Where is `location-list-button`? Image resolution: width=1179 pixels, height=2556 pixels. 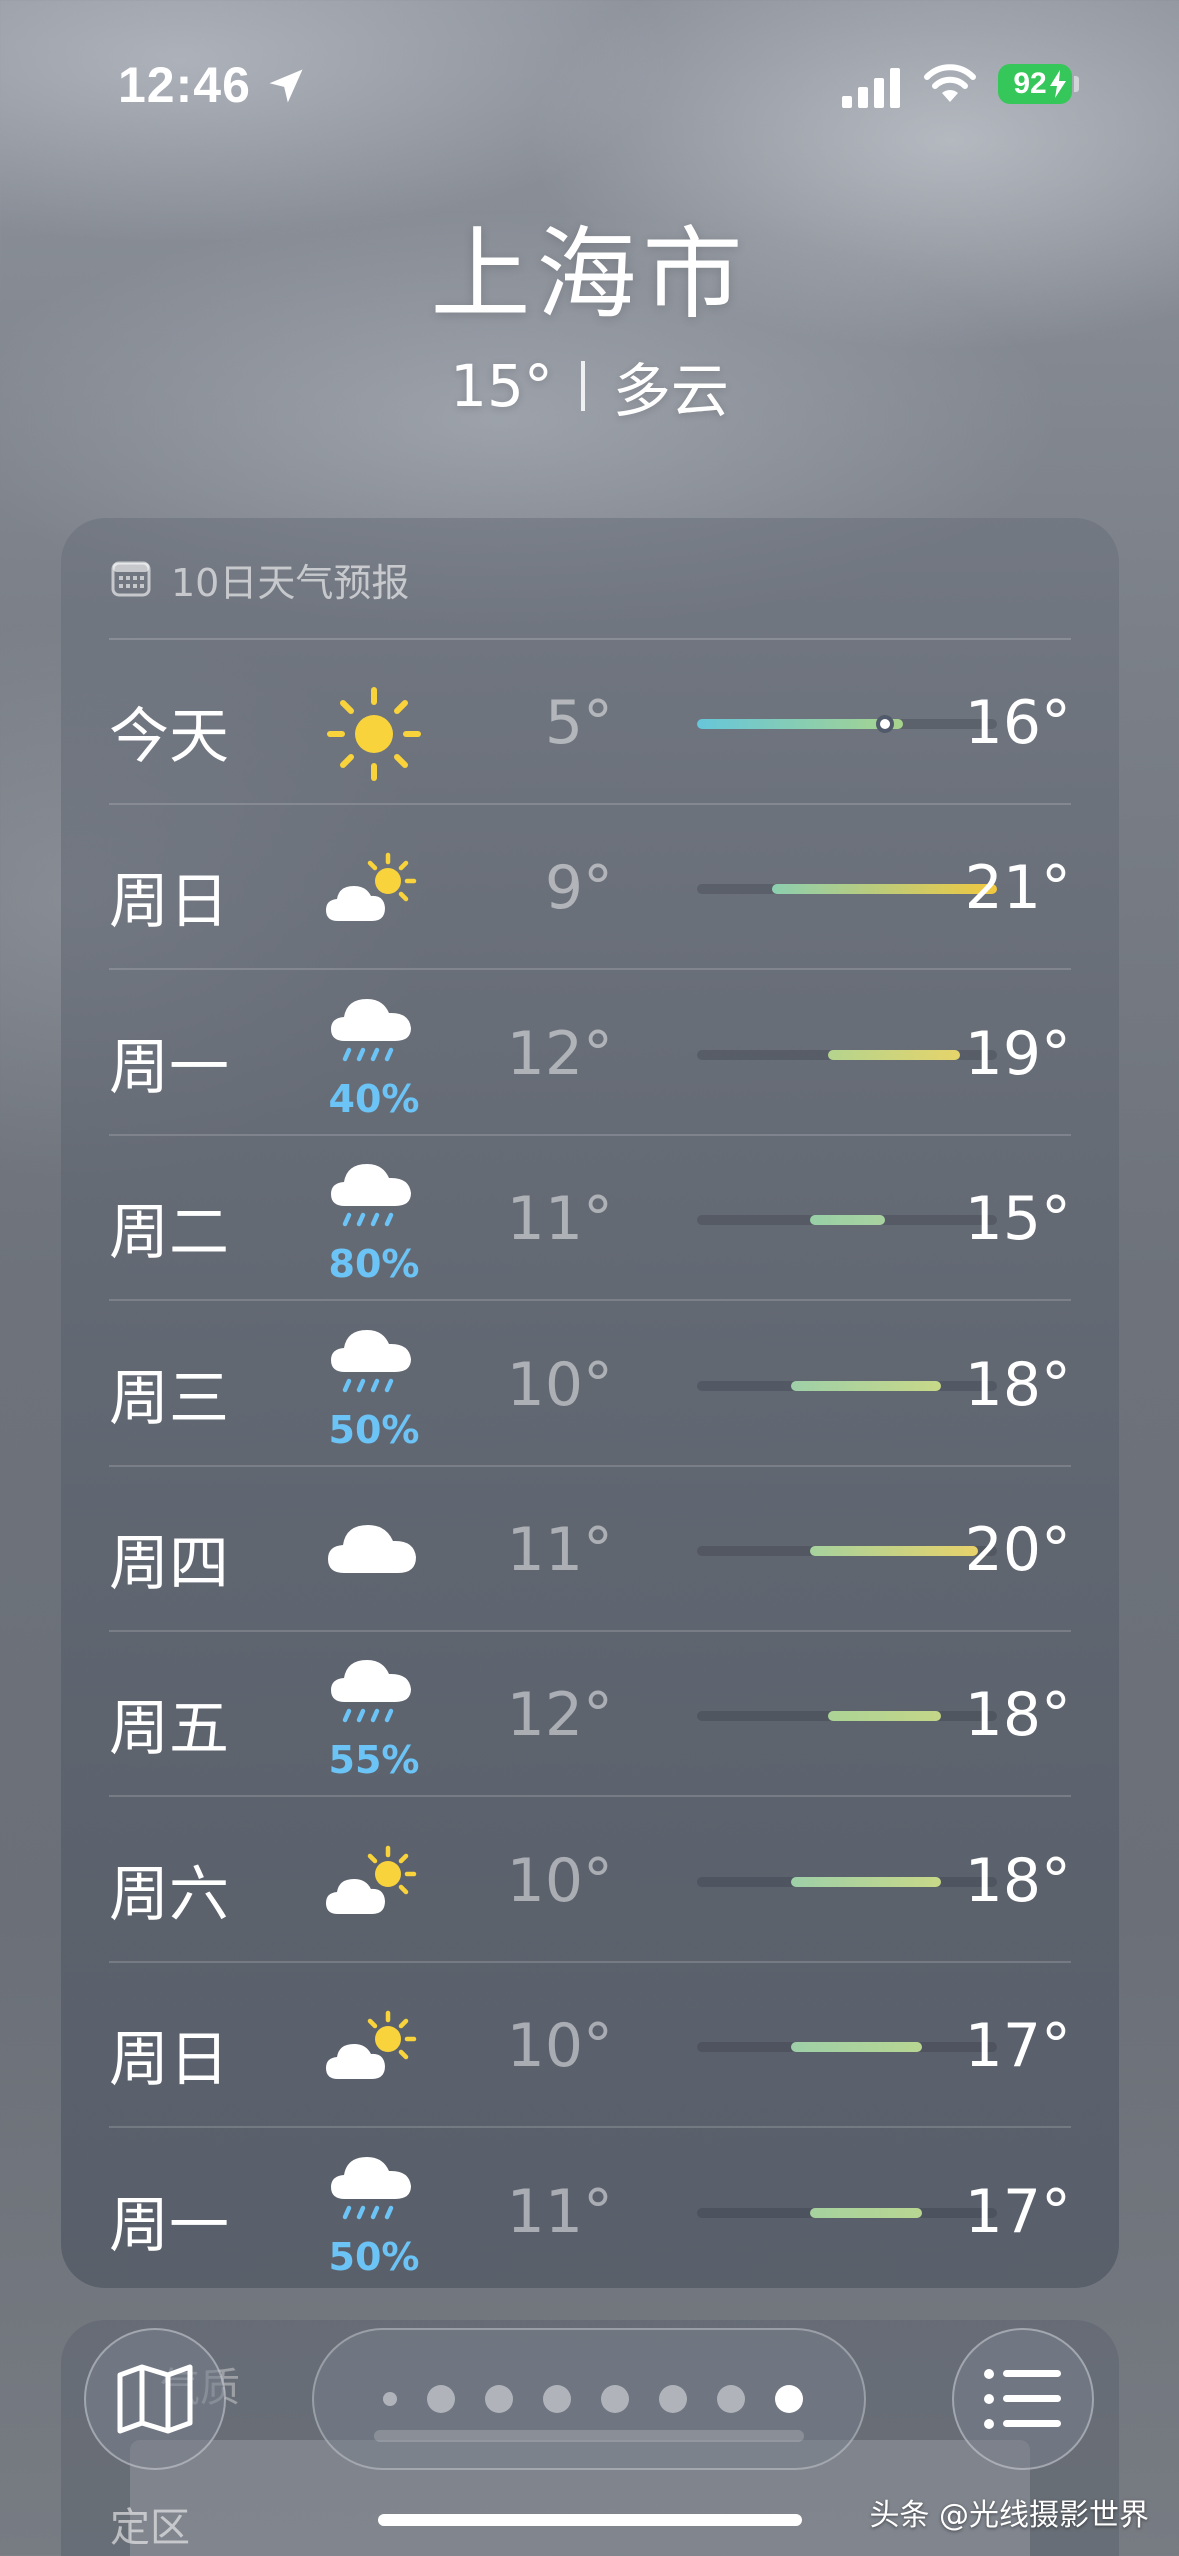 location-list-button is located at coordinates (1023, 2399).